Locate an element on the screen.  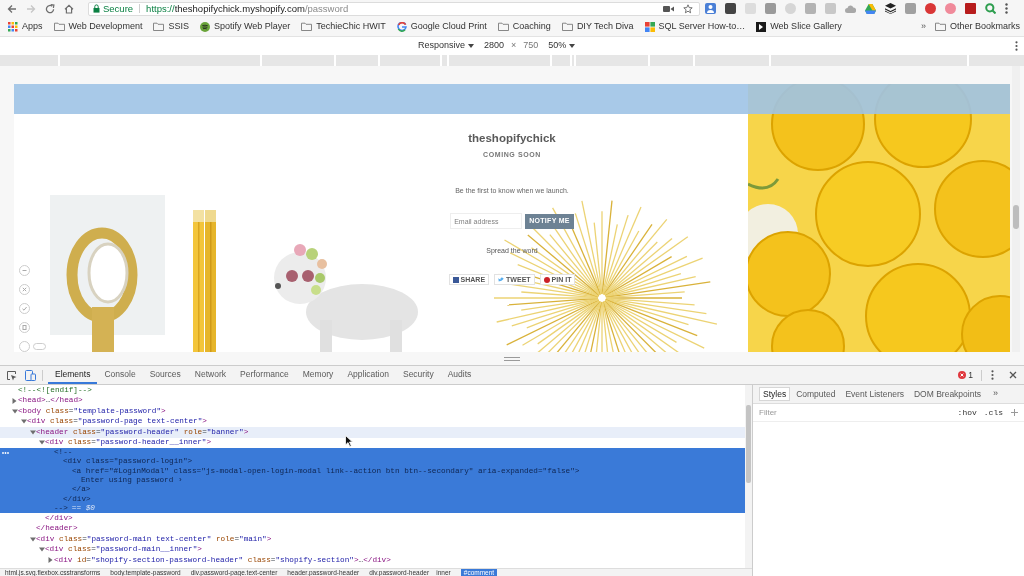
styles-tab: Computed is located at coordinates (816, 394).